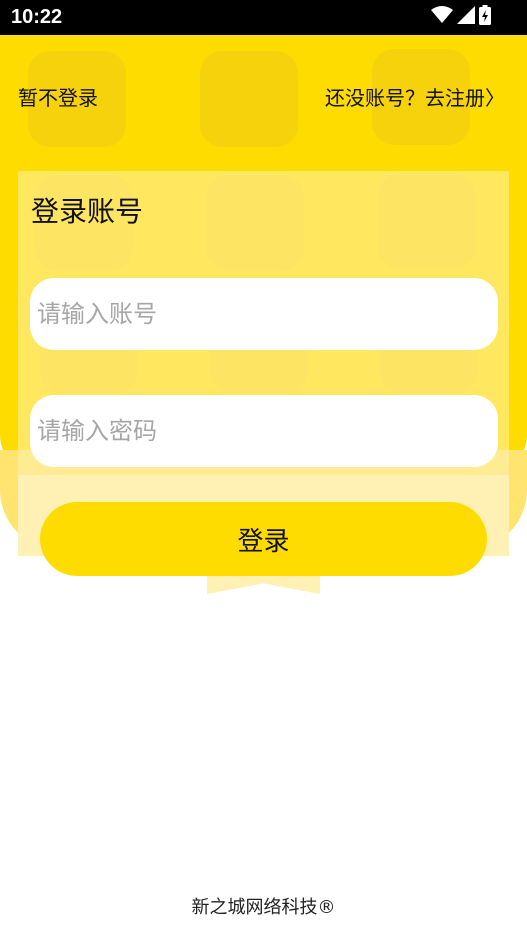 The width and height of the screenshot is (527, 937). I want to click on skip-login-link: 暂不登录, so click(58, 96).